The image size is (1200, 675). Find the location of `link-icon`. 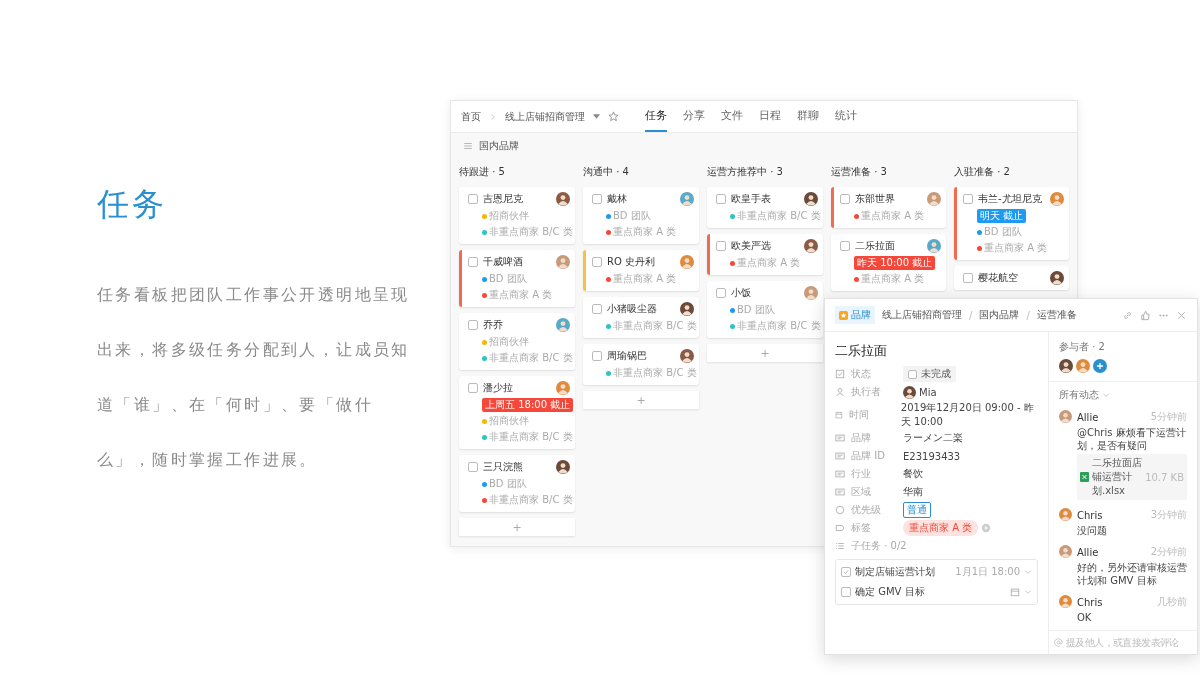

link-icon is located at coordinates (1127, 315).